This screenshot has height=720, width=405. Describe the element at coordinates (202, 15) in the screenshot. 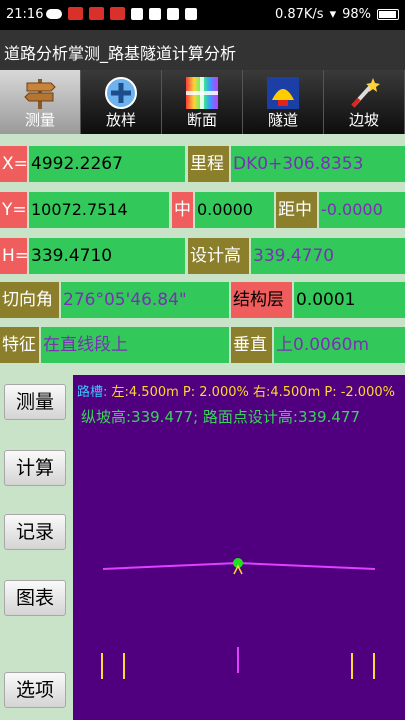

I see `status-bar: 21:16 0.87K/s ▾ 98%` at that location.